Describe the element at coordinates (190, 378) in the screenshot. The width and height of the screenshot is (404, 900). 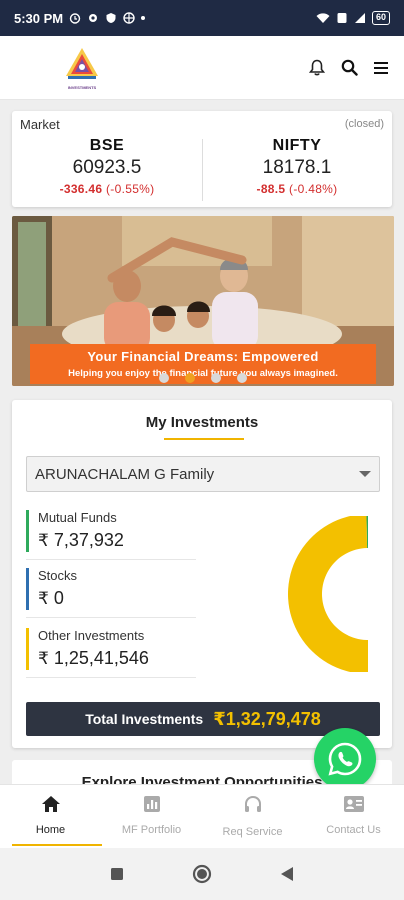
I see `carousel-dot-active` at that location.